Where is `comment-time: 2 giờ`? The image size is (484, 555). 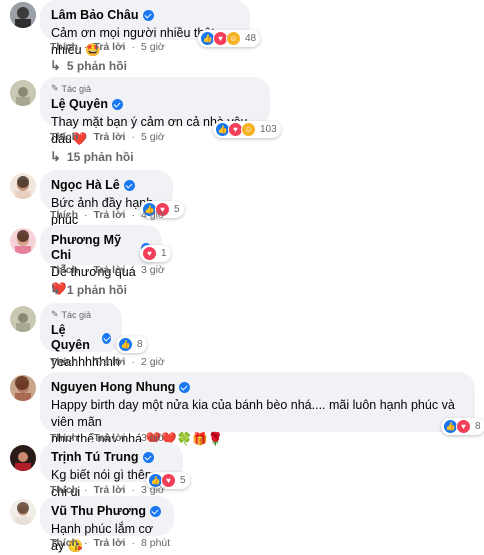 comment-time: 2 giờ is located at coordinates (153, 362).